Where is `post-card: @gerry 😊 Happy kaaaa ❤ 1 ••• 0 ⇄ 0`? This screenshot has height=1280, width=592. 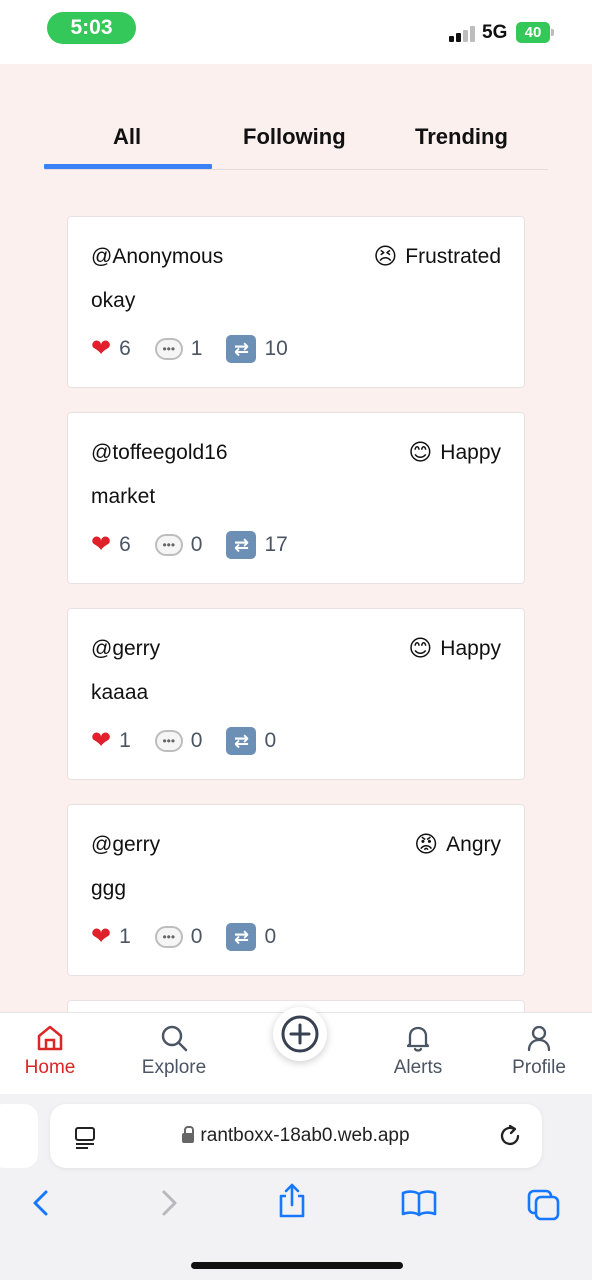 post-card: @gerry 😊 Happy kaaaa ❤ 1 ••• 0 ⇄ 0 is located at coordinates (296, 694).